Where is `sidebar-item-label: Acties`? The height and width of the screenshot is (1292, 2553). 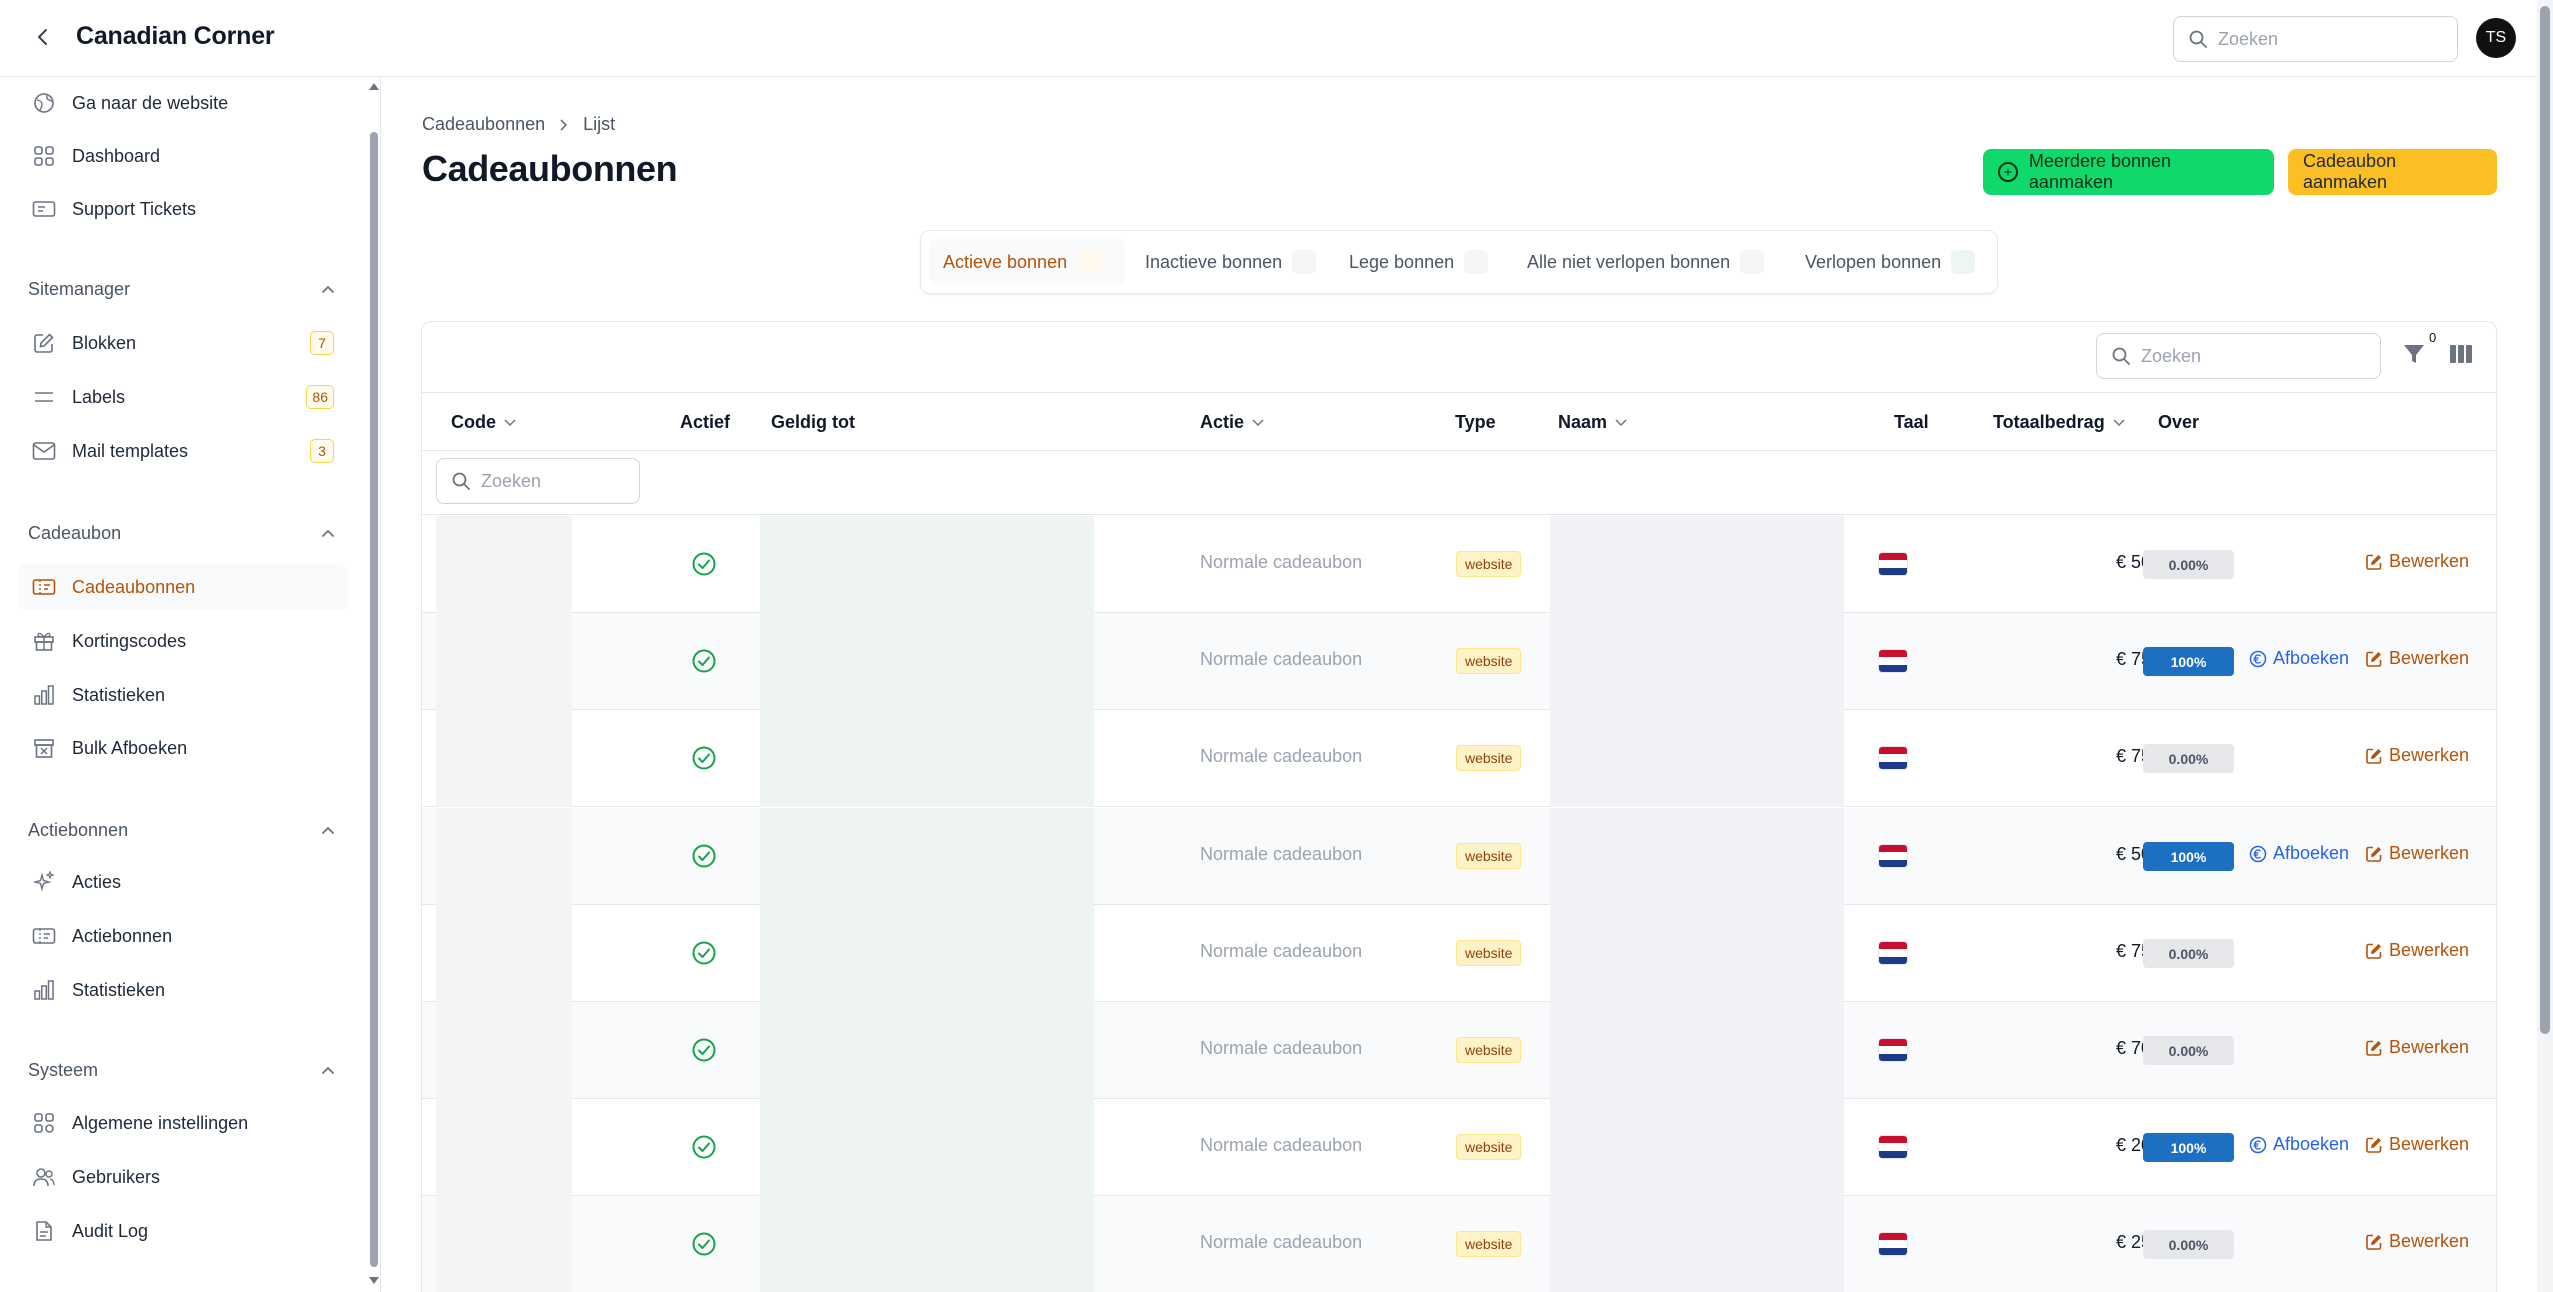
sidebar-item-label: Acties is located at coordinates (97, 881).